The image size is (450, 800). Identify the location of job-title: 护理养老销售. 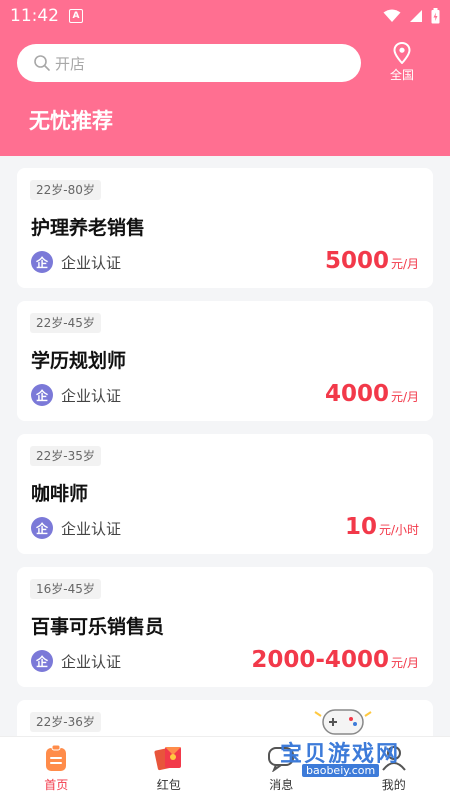
(88, 228).